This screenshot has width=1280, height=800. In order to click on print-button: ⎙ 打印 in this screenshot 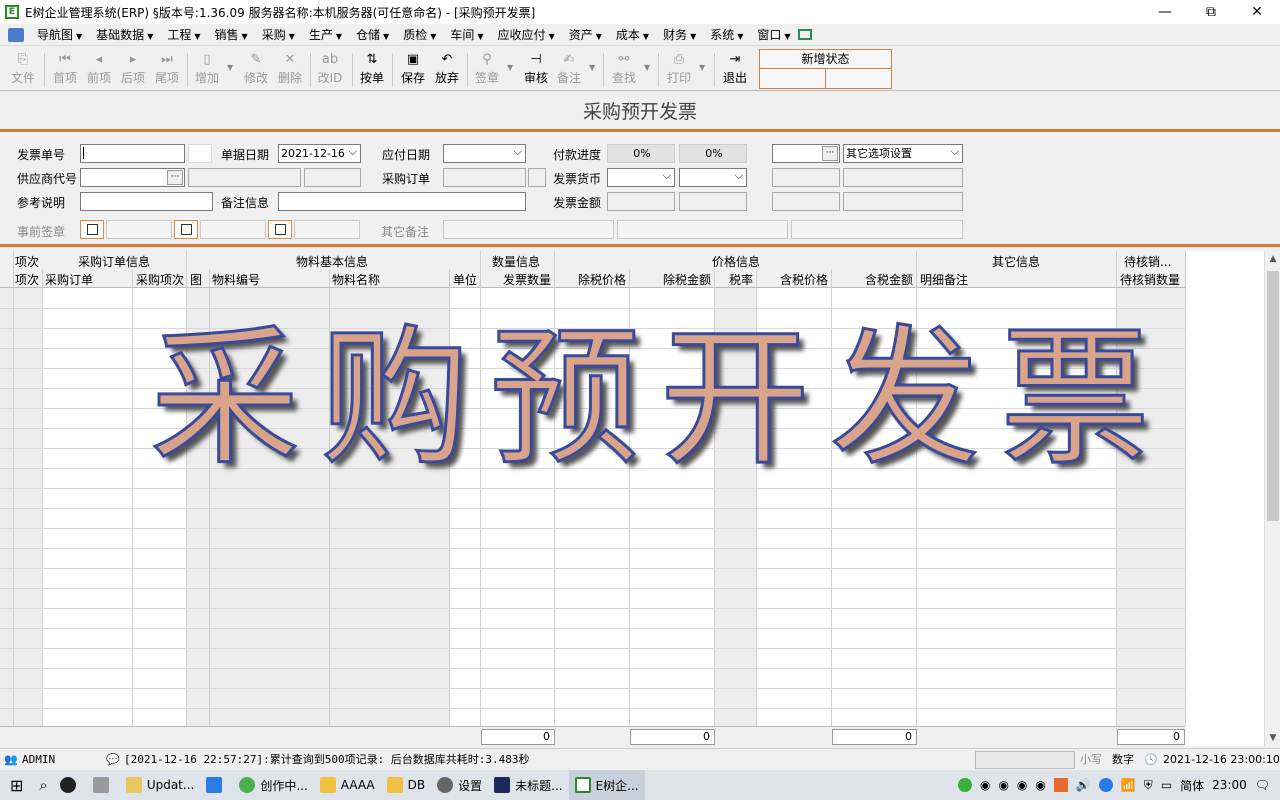, I will do `click(679, 70)`.